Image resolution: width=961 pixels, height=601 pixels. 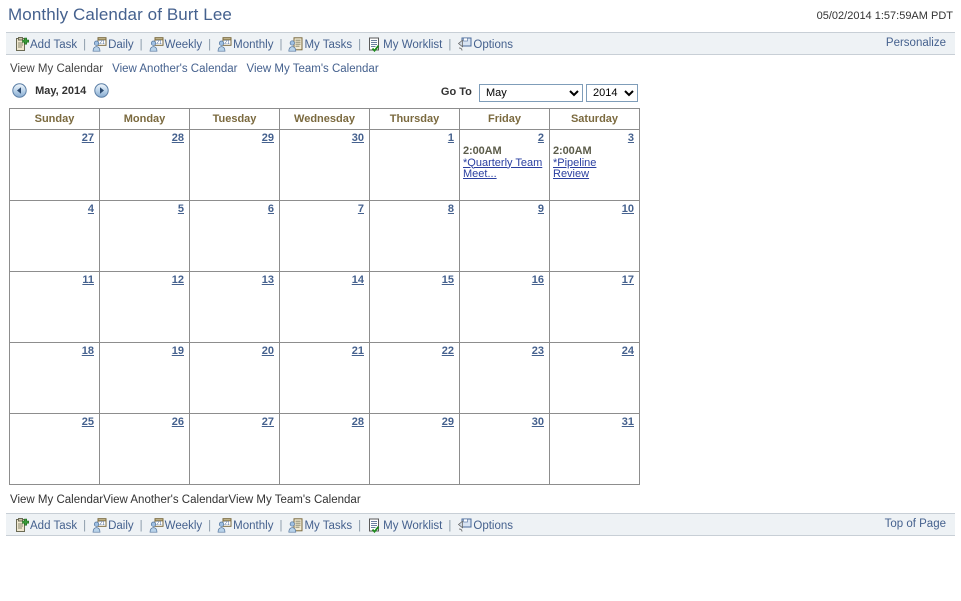 What do you see at coordinates (234, 351) in the screenshot?
I see `day-number-link: 20` at bounding box center [234, 351].